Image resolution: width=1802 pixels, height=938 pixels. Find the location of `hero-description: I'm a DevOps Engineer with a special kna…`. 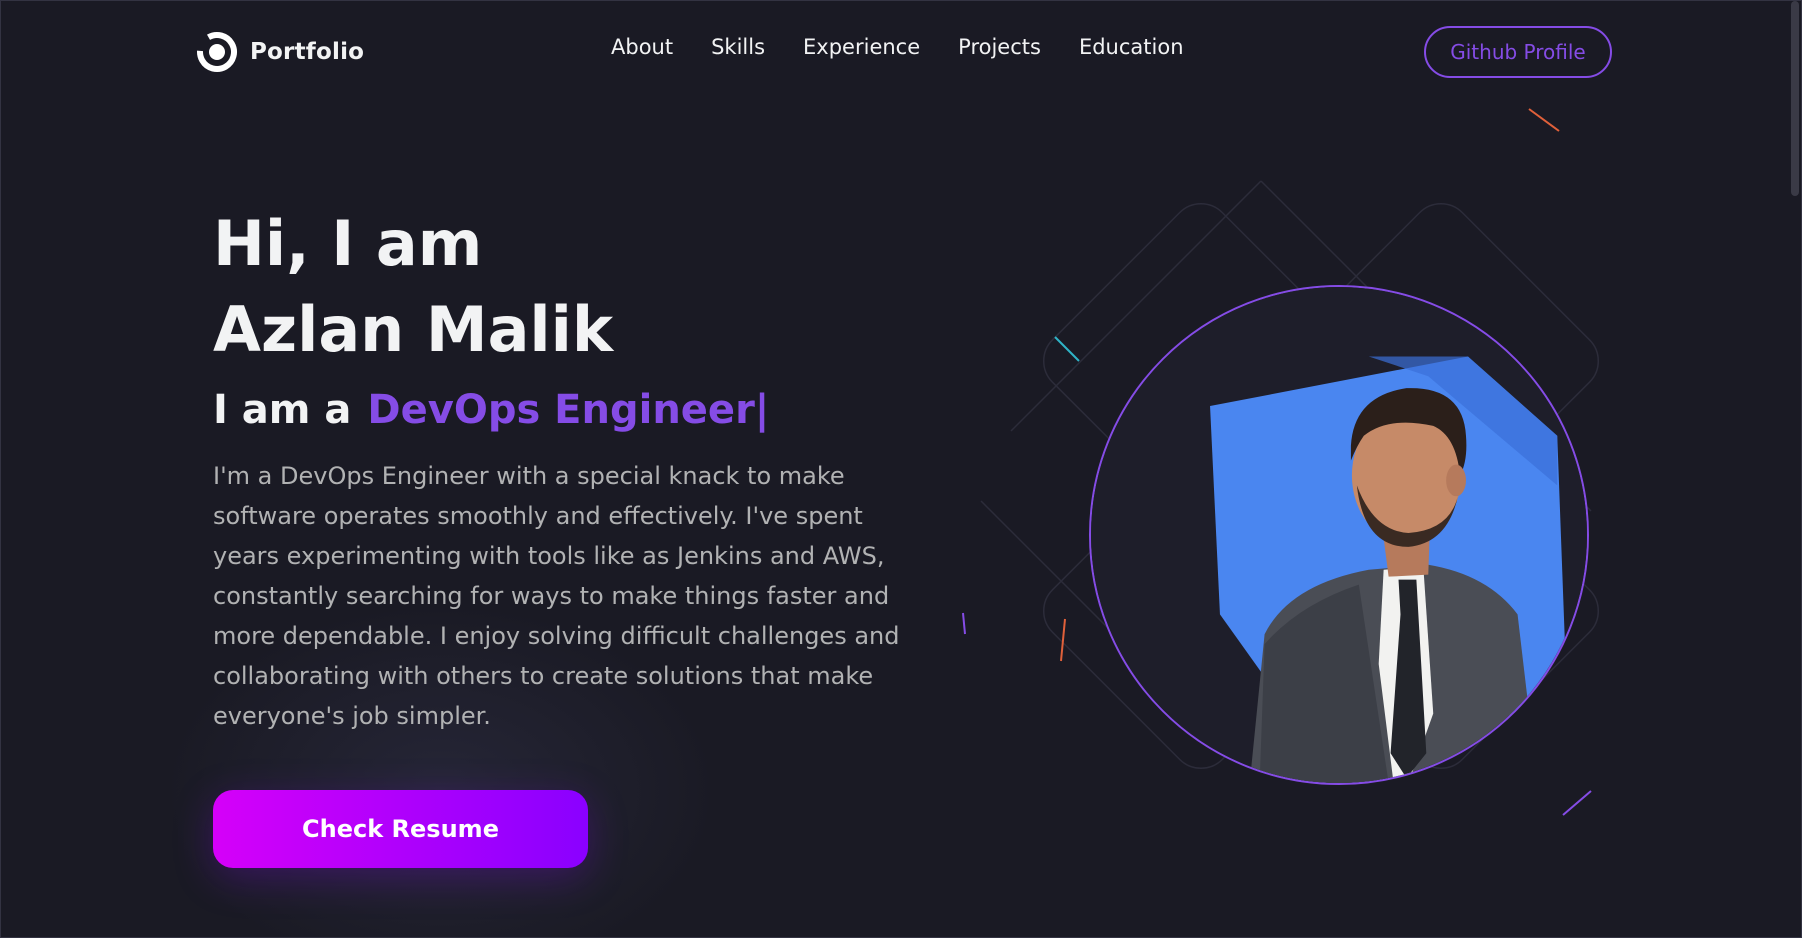

hero-description: I'm a DevOps Engineer with a special kna… is located at coordinates (556, 596).